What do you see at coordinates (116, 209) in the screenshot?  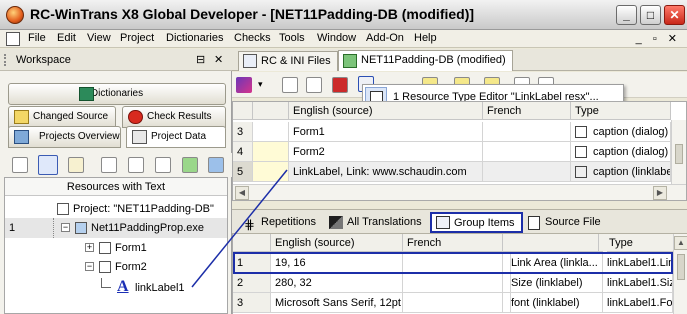 I see `tree-project-row: Project: "NET11Padding-DB"` at bounding box center [116, 209].